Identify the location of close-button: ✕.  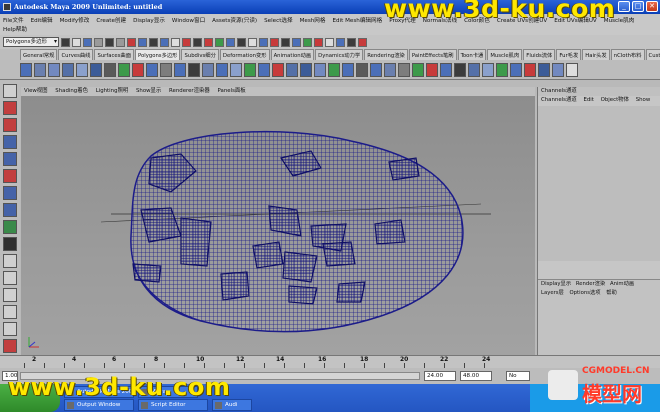
(652, 6).